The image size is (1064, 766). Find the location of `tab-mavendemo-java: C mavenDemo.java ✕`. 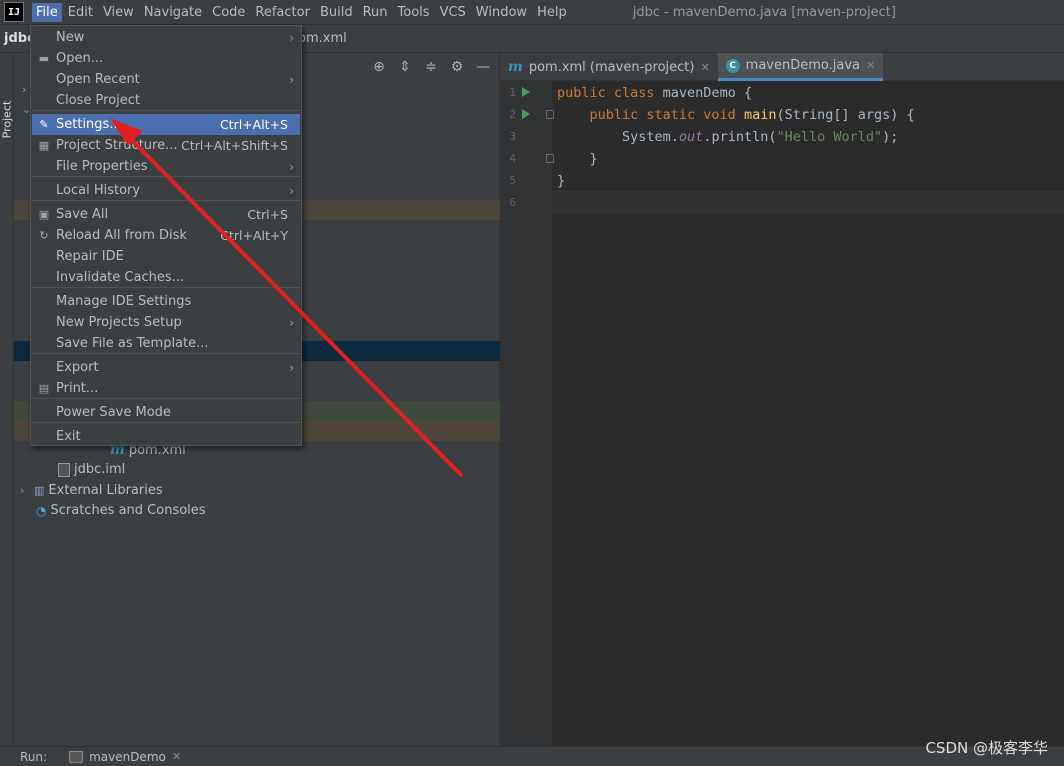

tab-mavendemo-java: C mavenDemo.java ✕ is located at coordinates (800, 67).